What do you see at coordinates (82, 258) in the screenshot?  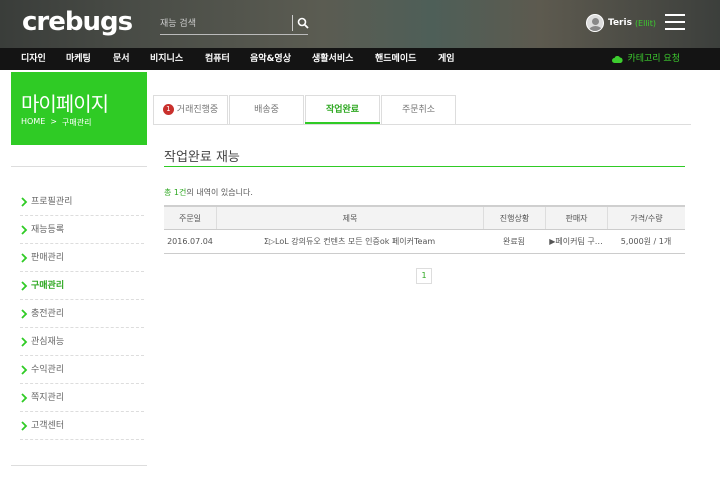 I see `sidebar-item-sales: 판매관리` at bounding box center [82, 258].